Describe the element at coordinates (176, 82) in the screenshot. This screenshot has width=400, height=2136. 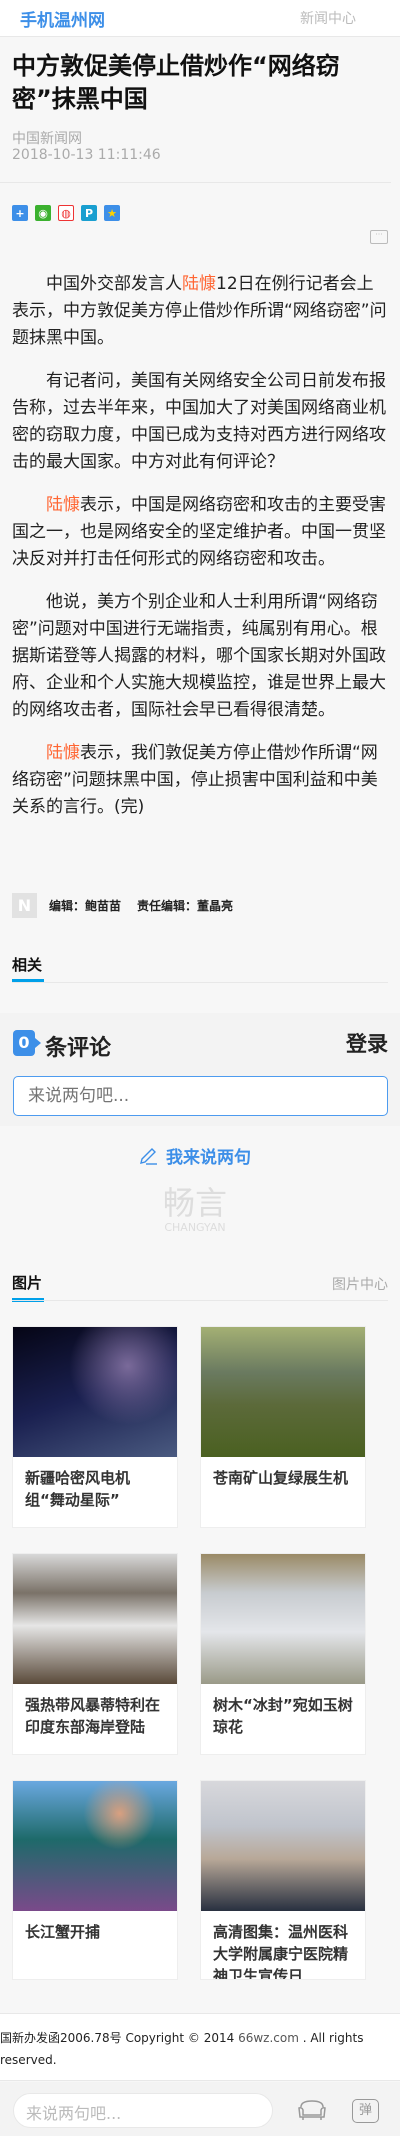
I see `article-title: 中方敦促美停止借炒作“网络窃密”抹黑中国` at that location.